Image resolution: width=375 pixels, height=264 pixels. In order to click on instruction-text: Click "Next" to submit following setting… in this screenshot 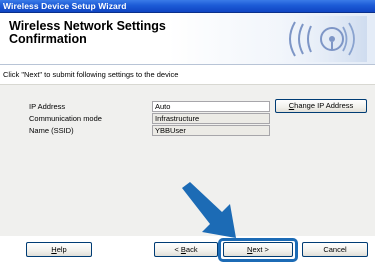, I will do `click(91, 74)`.